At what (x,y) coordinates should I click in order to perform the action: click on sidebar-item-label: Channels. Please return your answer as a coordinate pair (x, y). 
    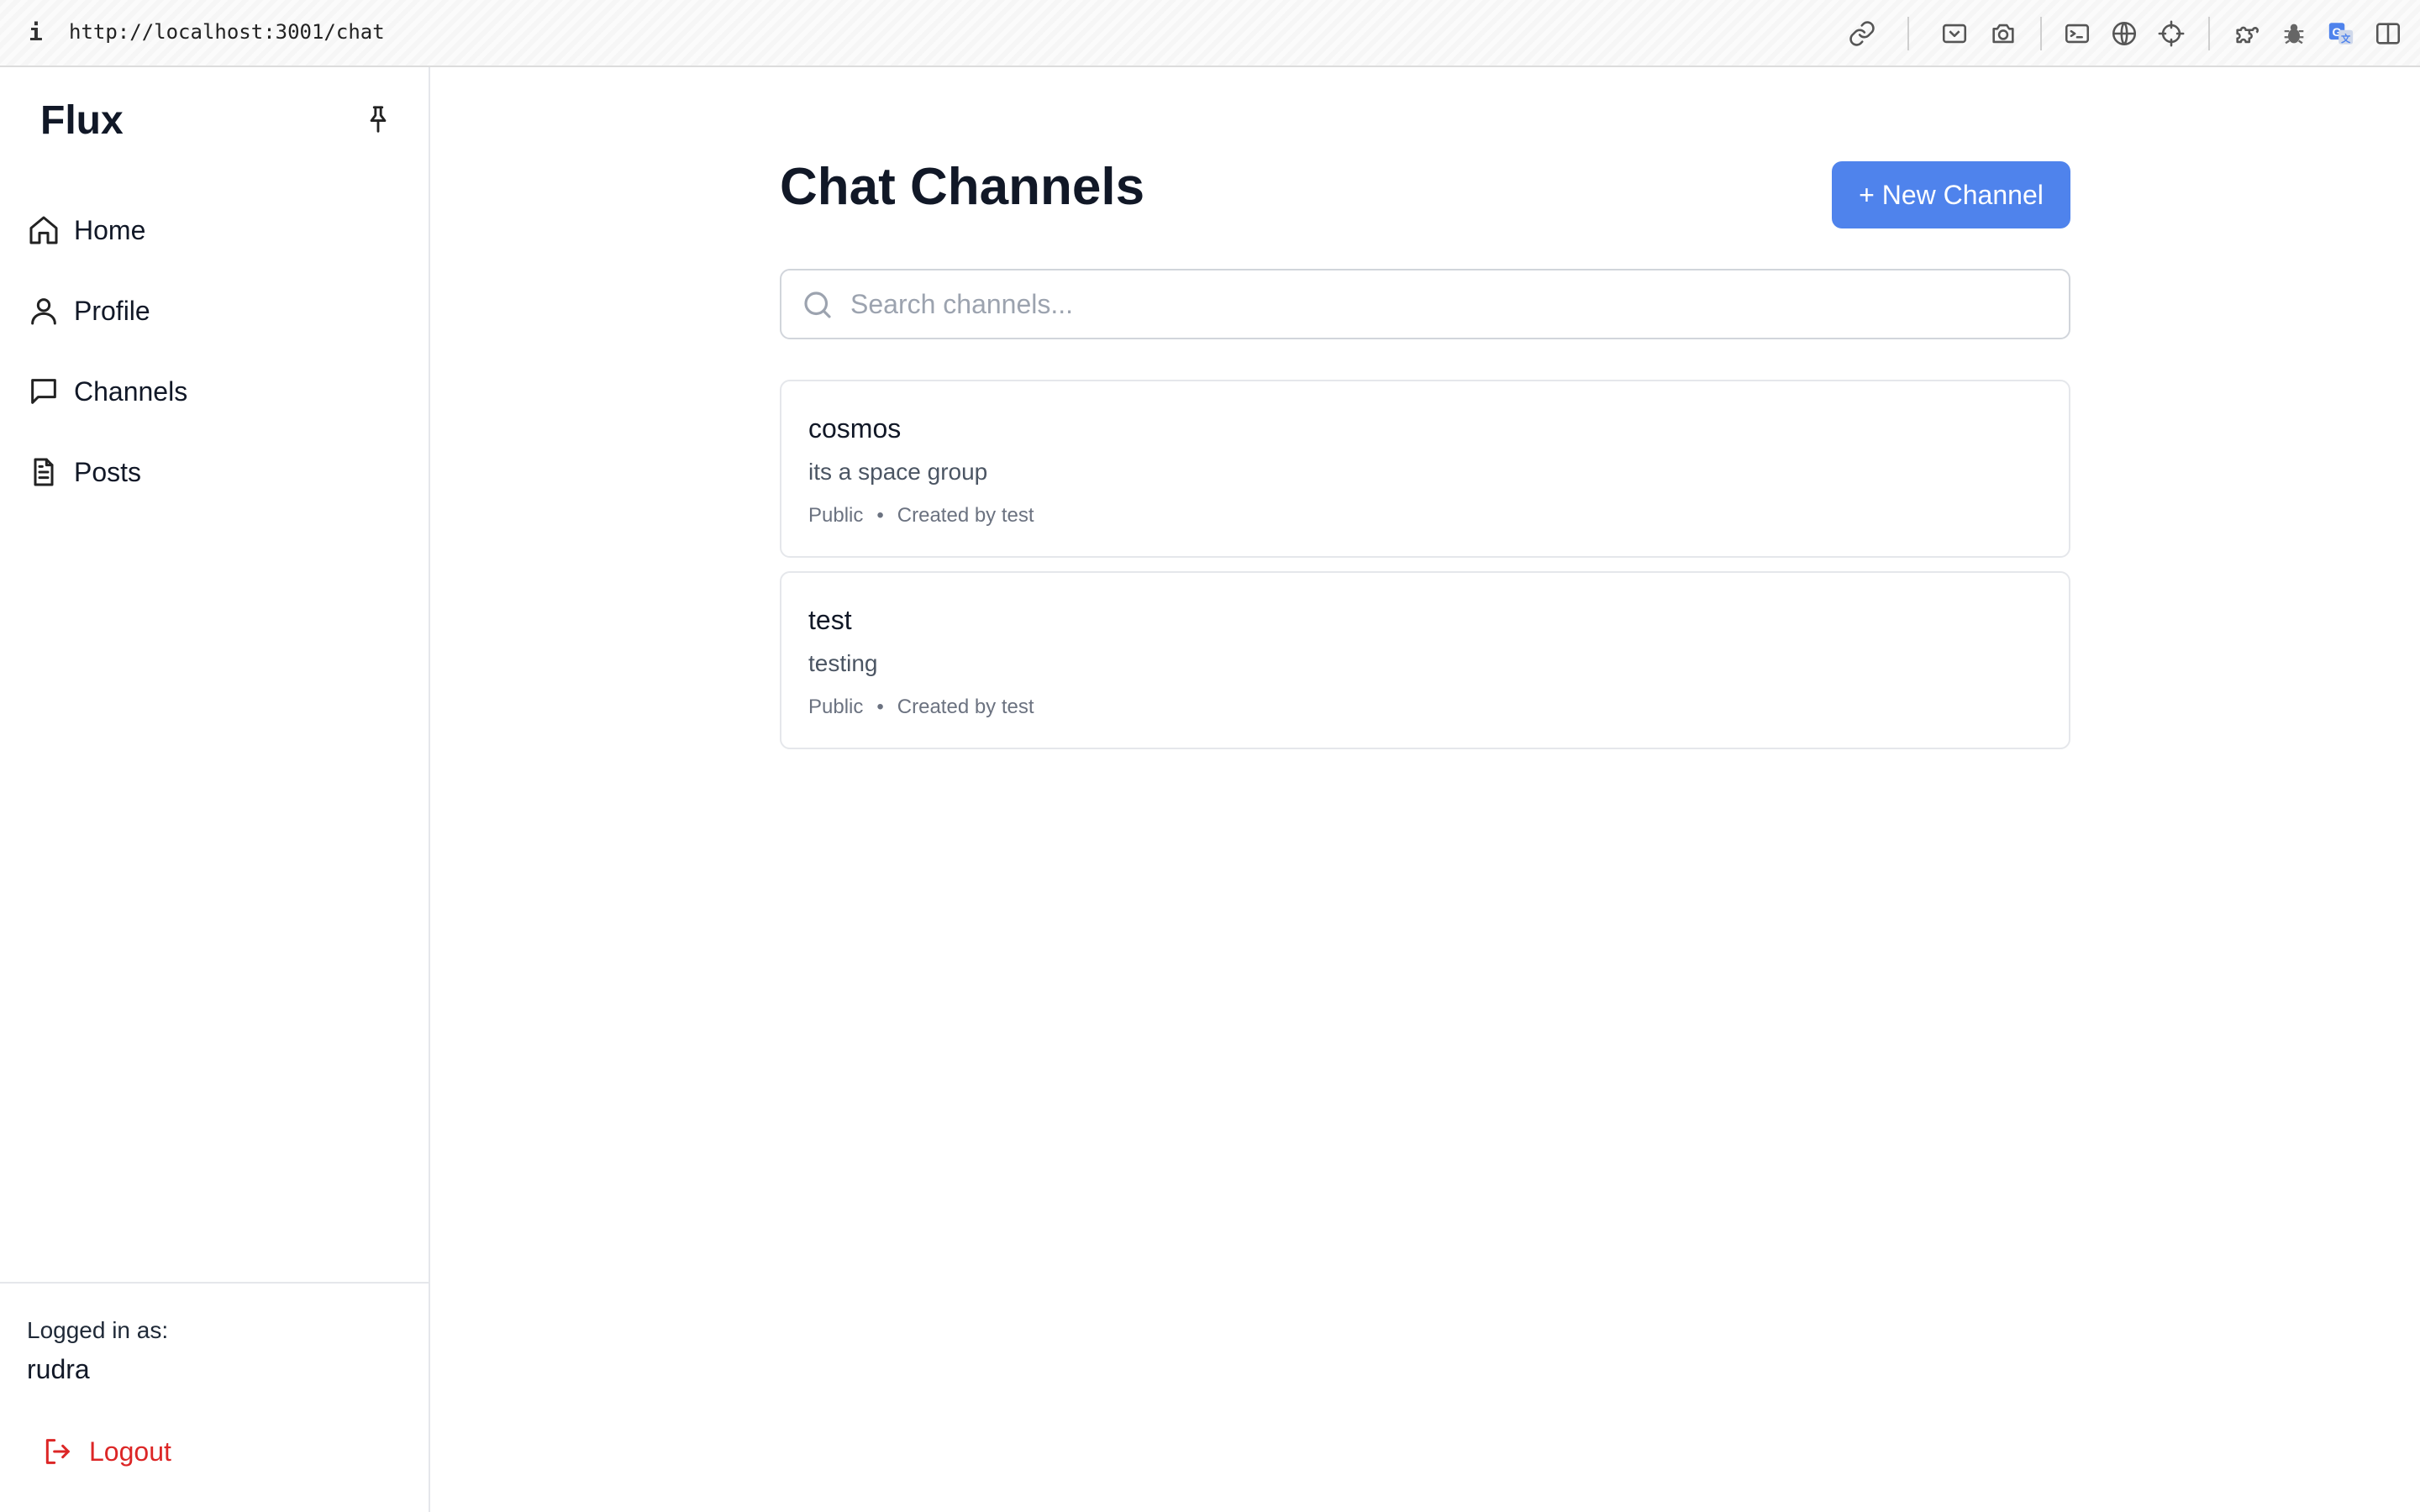
    Looking at the image, I should click on (131, 391).